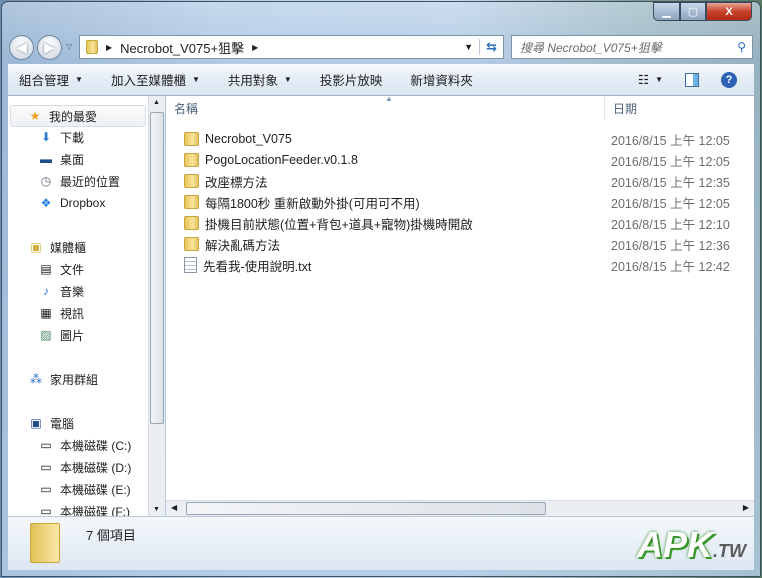 This screenshot has width=762, height=578. I want to click on add-to-library-button: 加入至媒體櫃 ▼, so click(155, 80).